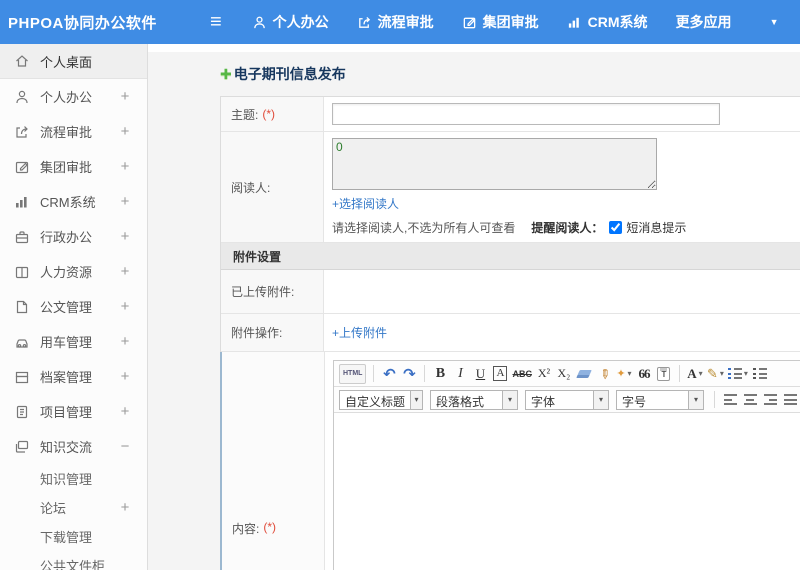  Describe the element at coordinates (125, 446) in the screenshot. I see `collapse-toggle: −` at that location.